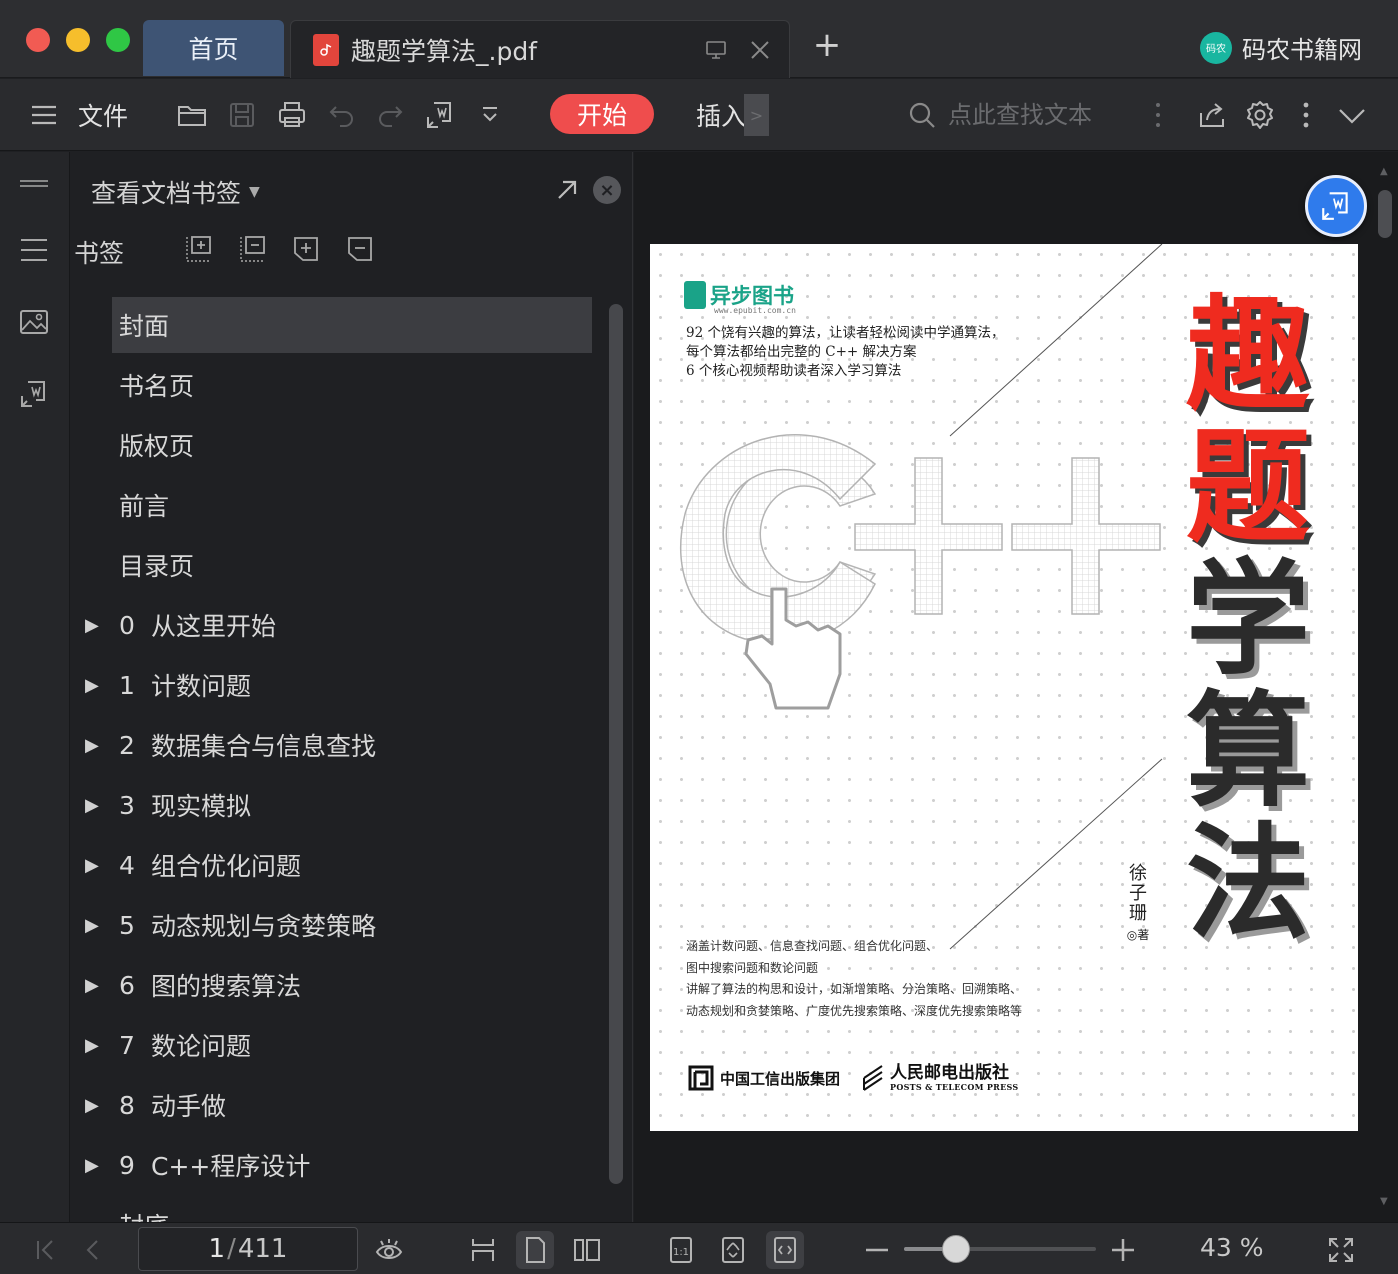 This screenshot has width=1398, height=1274. What do you see at coordinates (1212, 115) in the screenshot?
I see `share-icon` at bounding box center [1212, 115].